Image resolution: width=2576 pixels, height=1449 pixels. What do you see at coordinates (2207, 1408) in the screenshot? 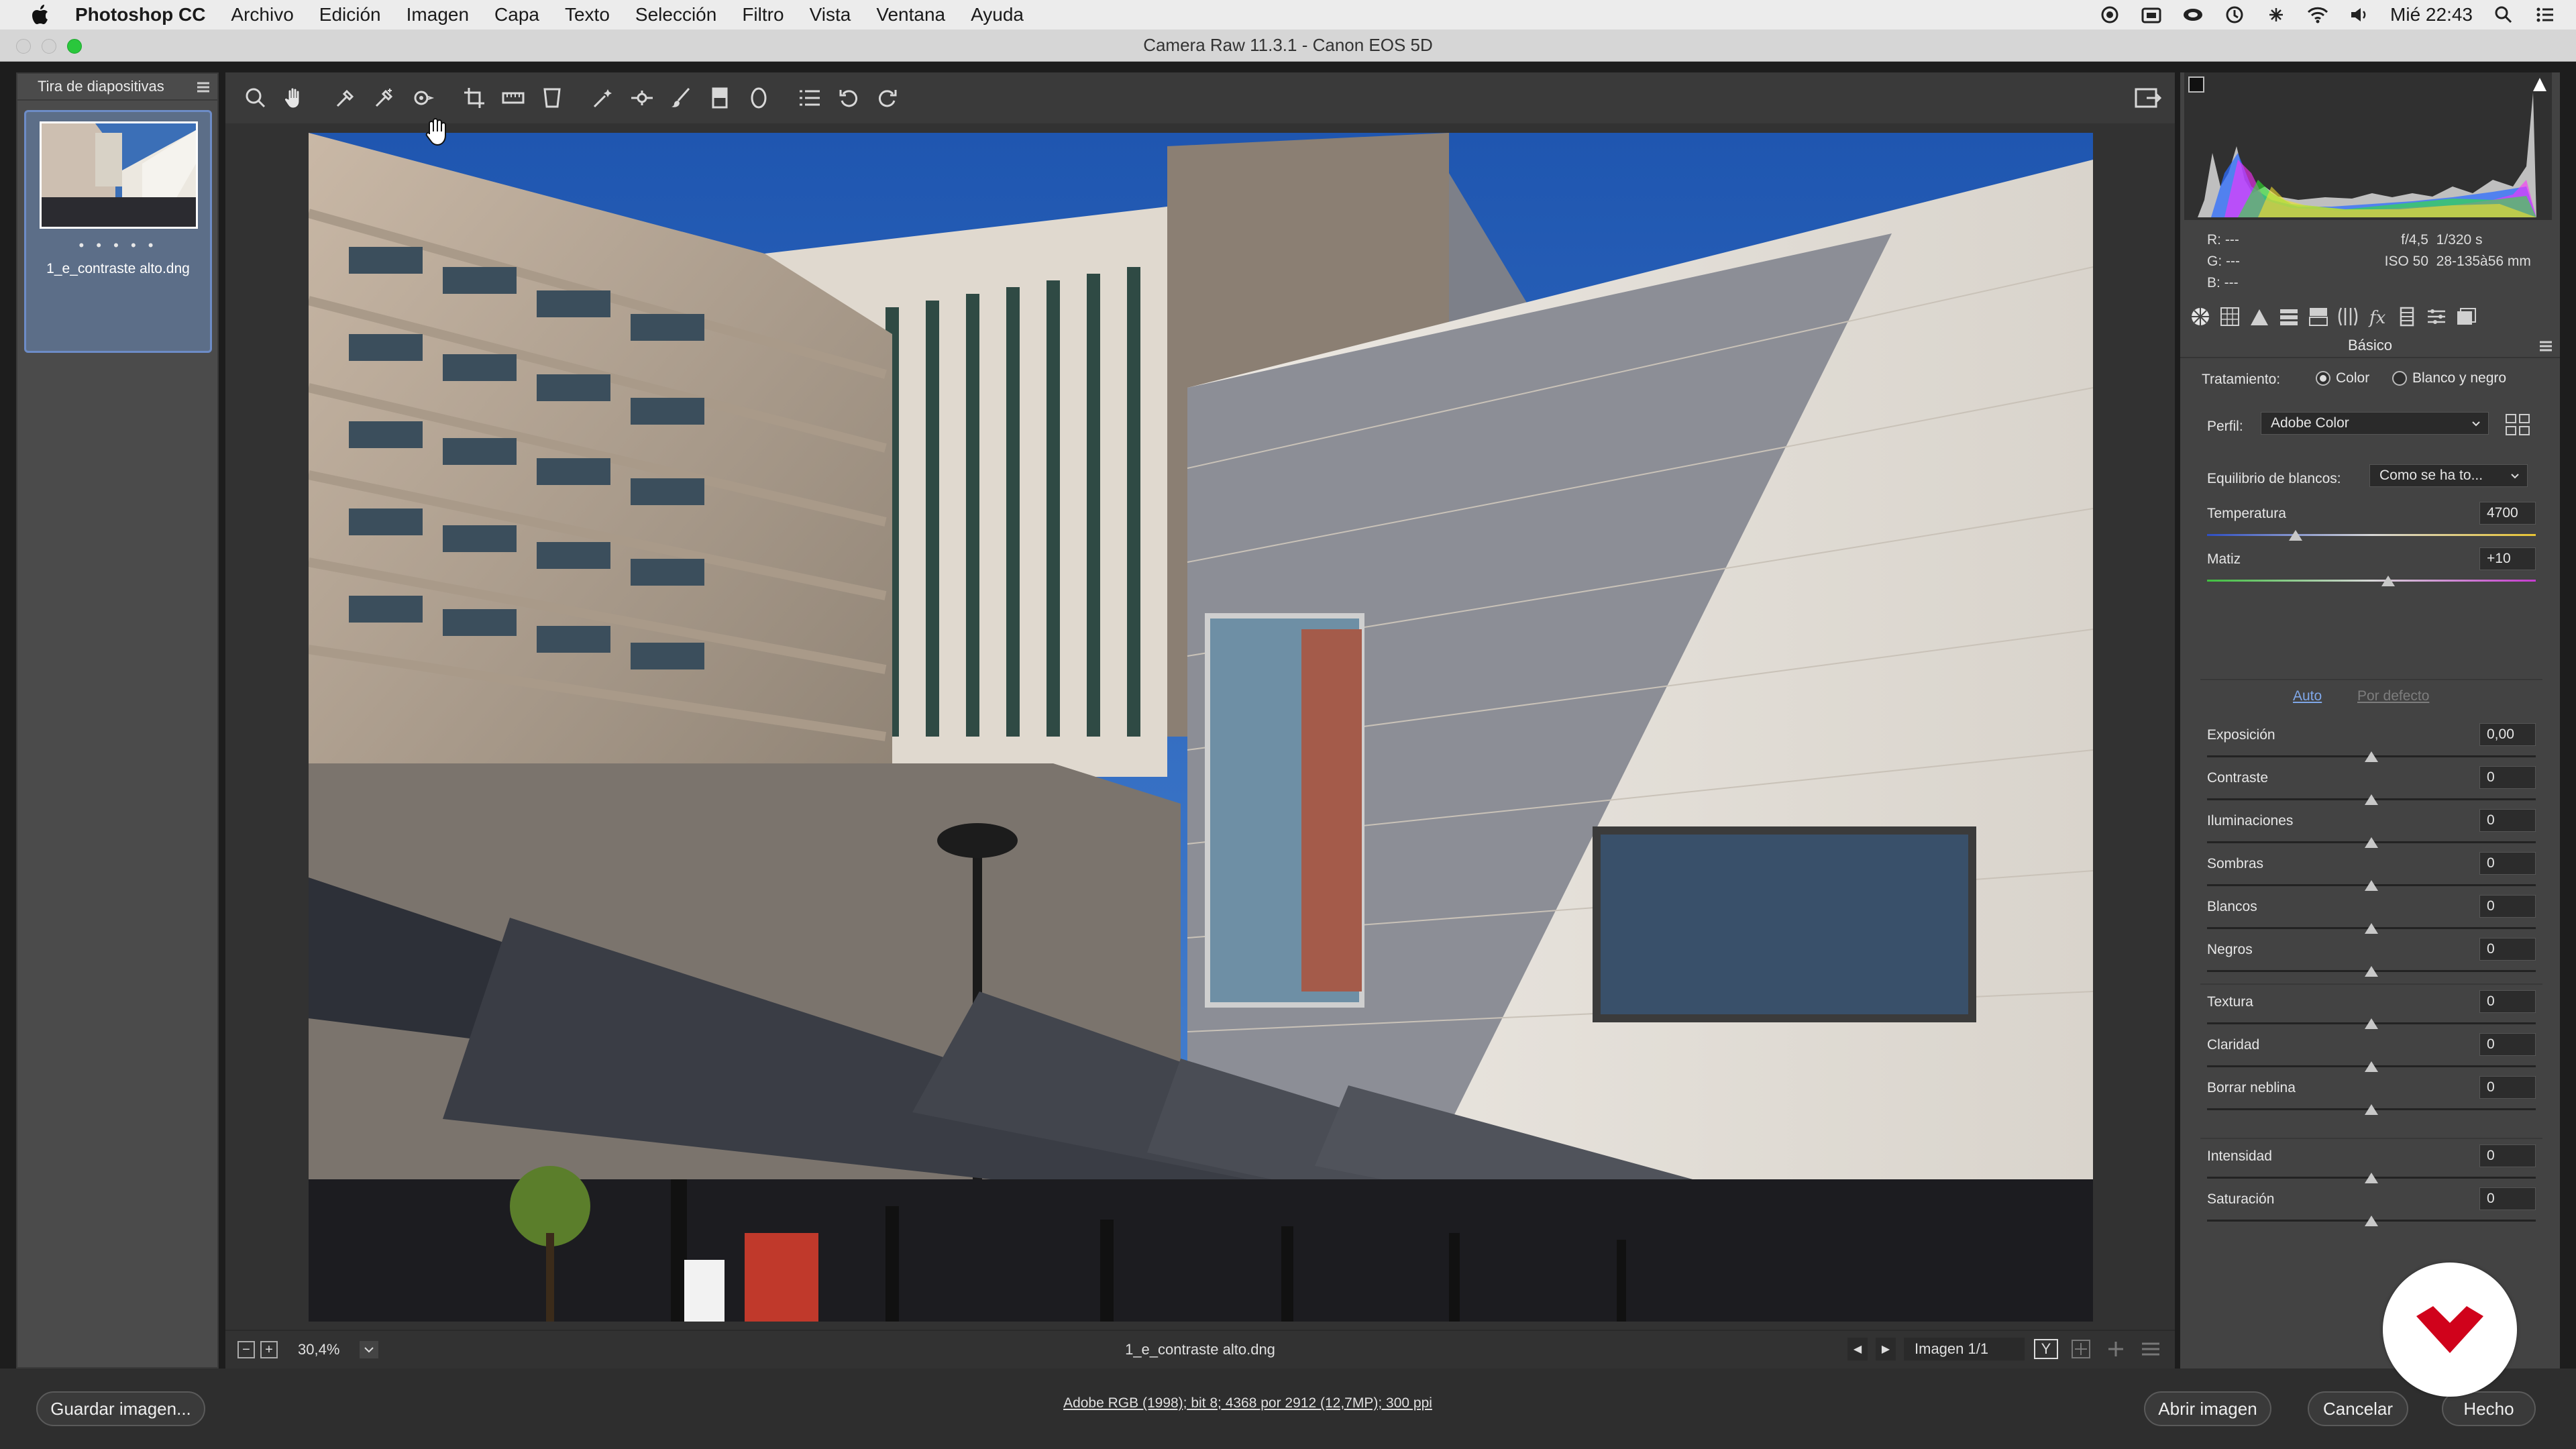
I see `open-image-button: Abrir imagen` at bounding box center [2207, 1408].